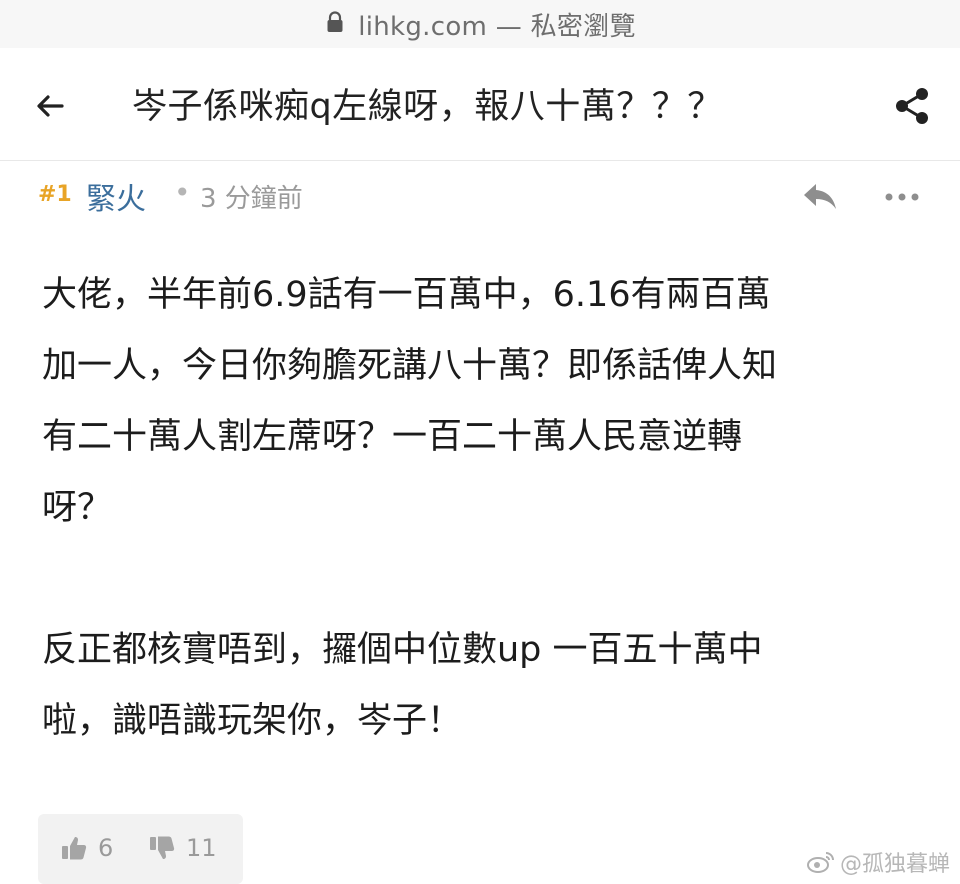 This screenshot has height=884, width=960. What do you see at coordinates (251, 199) in the screenshot?
I see `post-time: 3 分鐘前` at bounding box center [251, 199].